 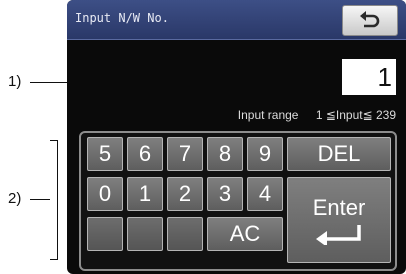 I want to click on callout-label-1: 1), so click(x=15, y=81).